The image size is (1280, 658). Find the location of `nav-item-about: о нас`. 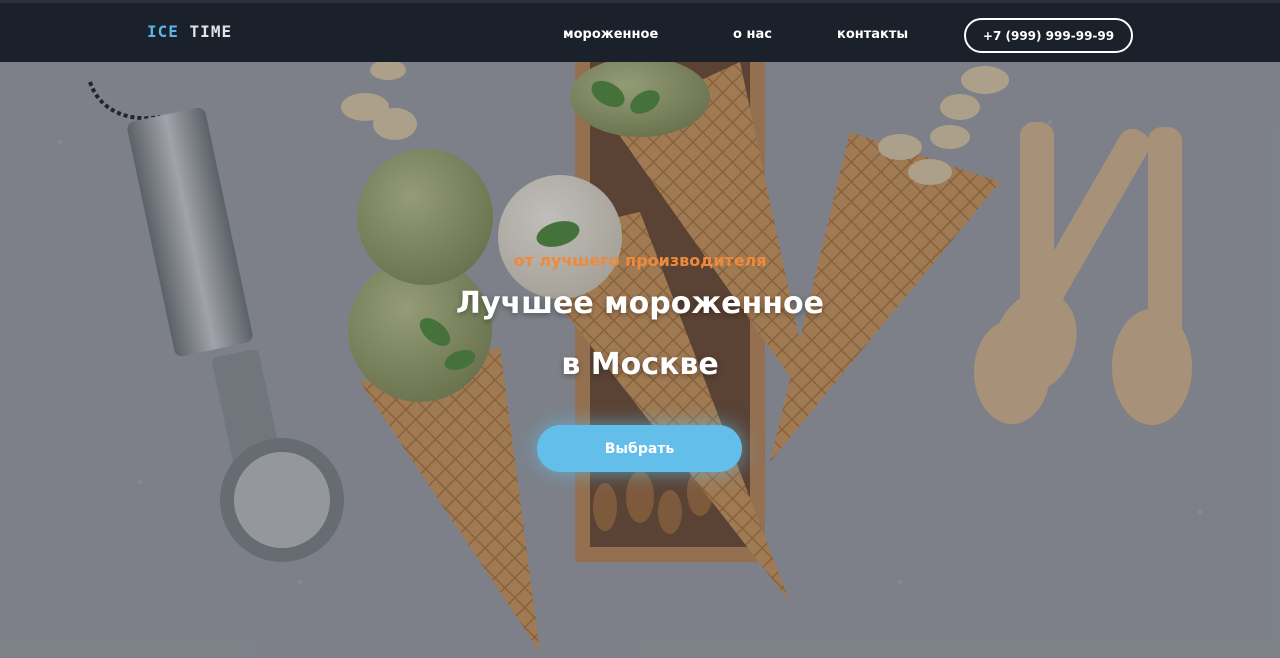

nav-item-about: о нас is located at coordinates (752, 34).